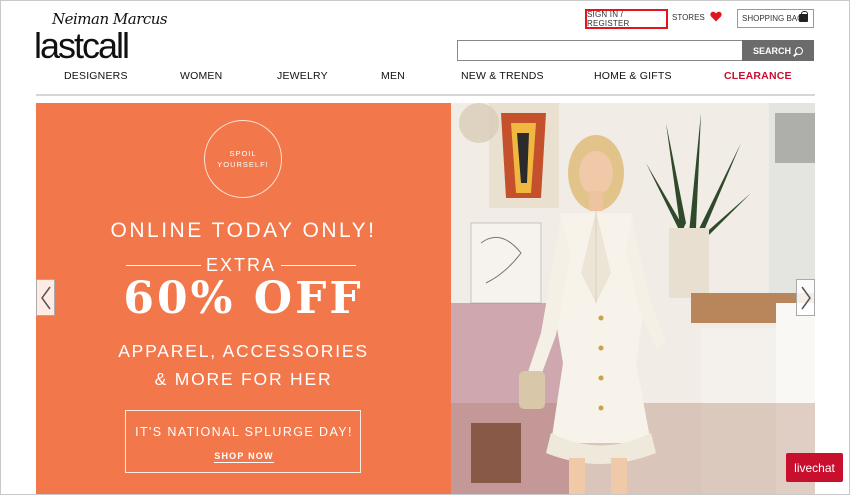 The width and height of the screenshot is (850, 495). I want to click on carousel-prev-button, so click(45, 297).